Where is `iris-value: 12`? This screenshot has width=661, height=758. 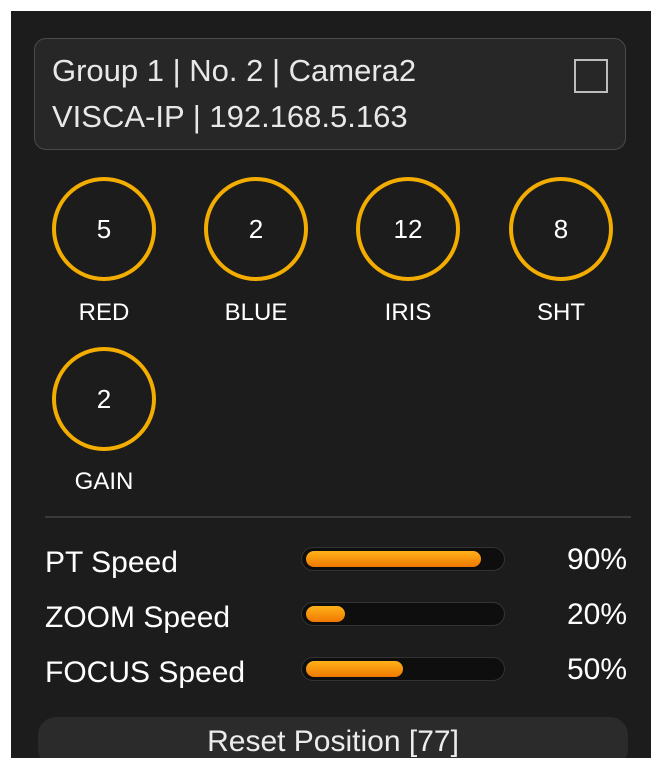
iris-value: 12 is located at coordinates (408, 228).